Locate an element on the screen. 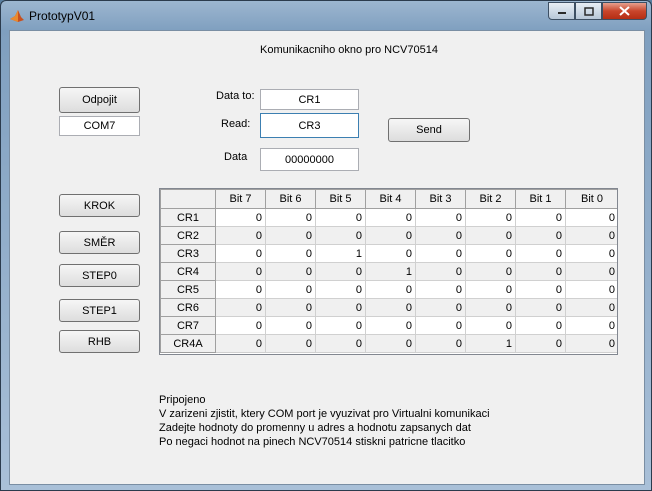 The width and height of the screenshot is (652, 491). row-header: CR1 is located at coordinates (188, 217).